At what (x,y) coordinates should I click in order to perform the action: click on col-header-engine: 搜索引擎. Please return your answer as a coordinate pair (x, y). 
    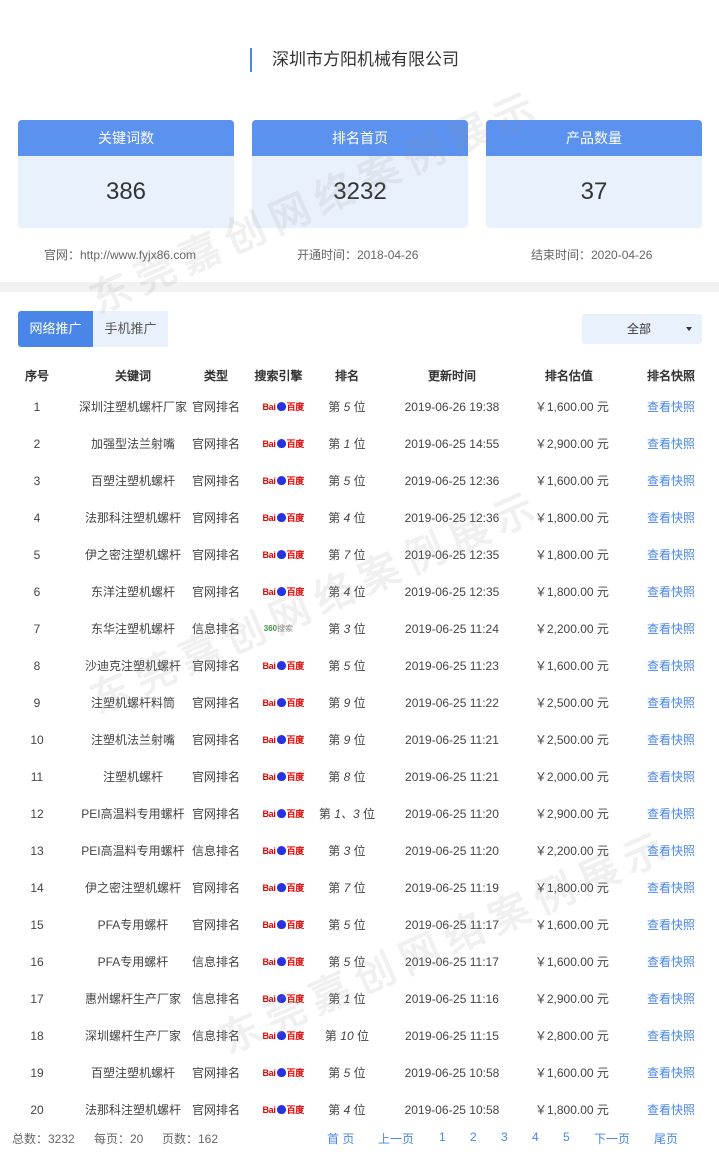
    Looking at the image, I should click on (278, 375).